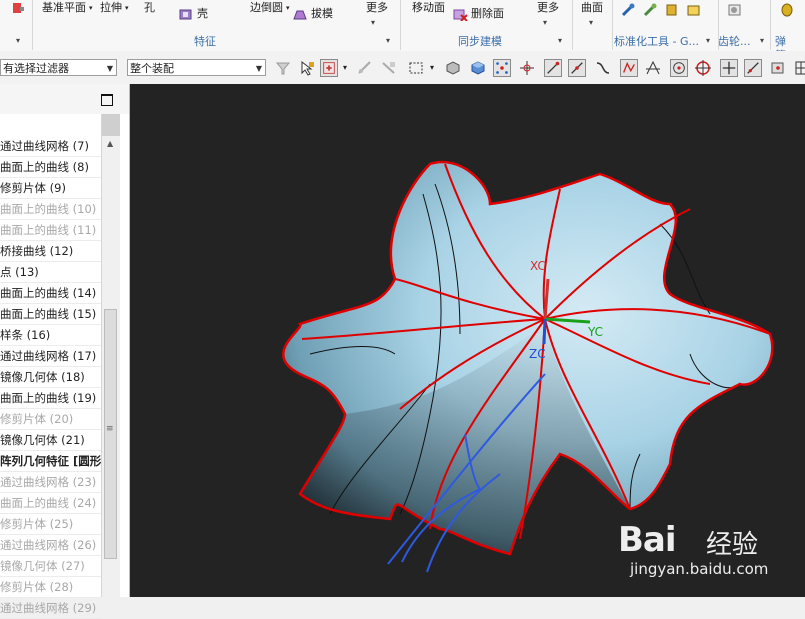 The width and height of the screenshot is (805, 619). I want to click on navigator-item: 镜像几何体 (21), so click(50, 440).